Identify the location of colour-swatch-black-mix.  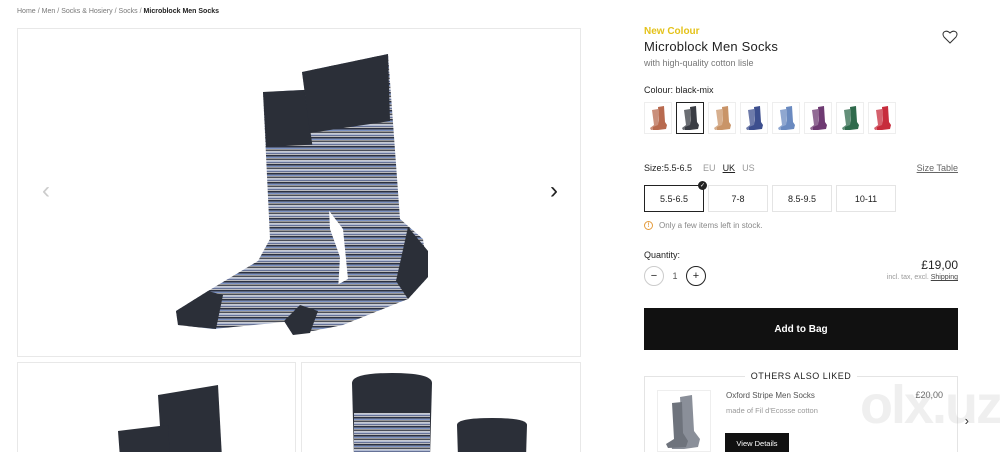
(690, 118).